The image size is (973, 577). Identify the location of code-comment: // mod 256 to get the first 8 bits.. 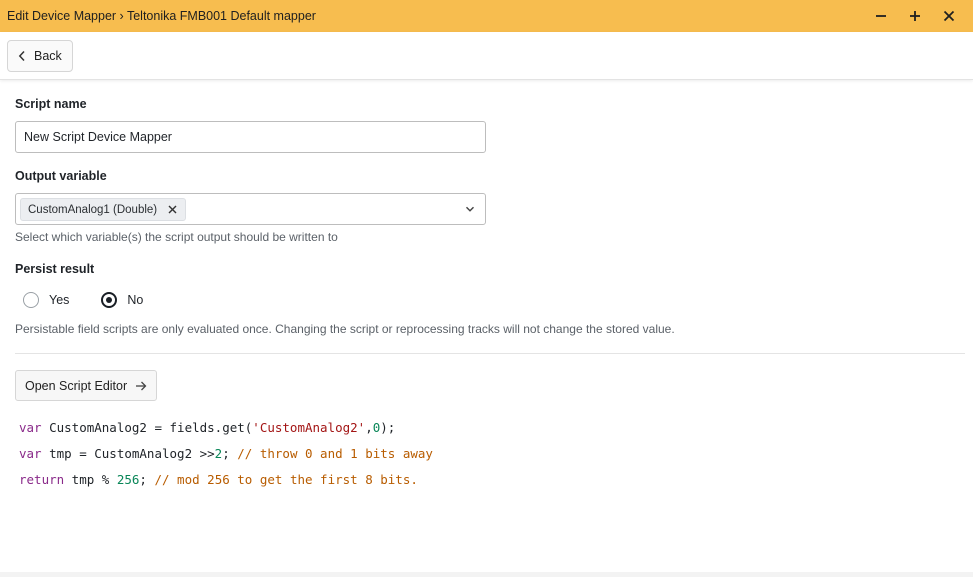
(286, 479).